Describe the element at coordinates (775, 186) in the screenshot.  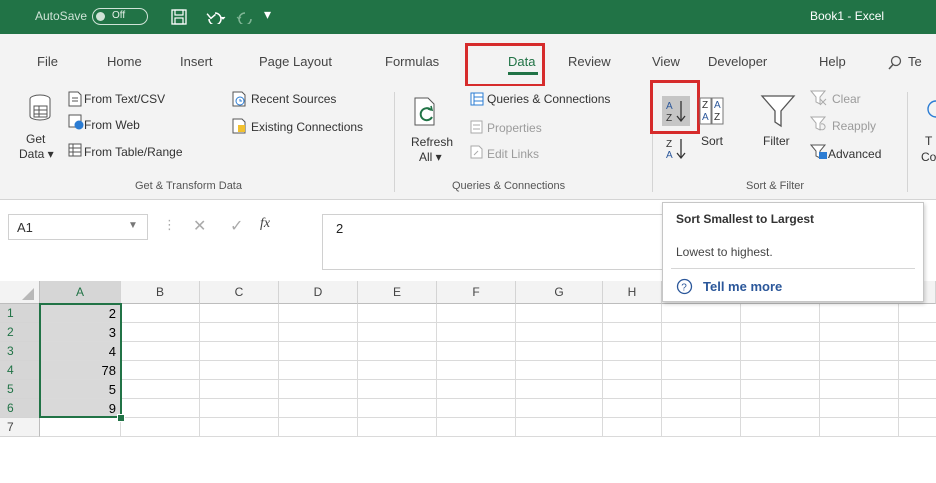
I see `group-sort-filter-label: Sort & Filter` at that location.